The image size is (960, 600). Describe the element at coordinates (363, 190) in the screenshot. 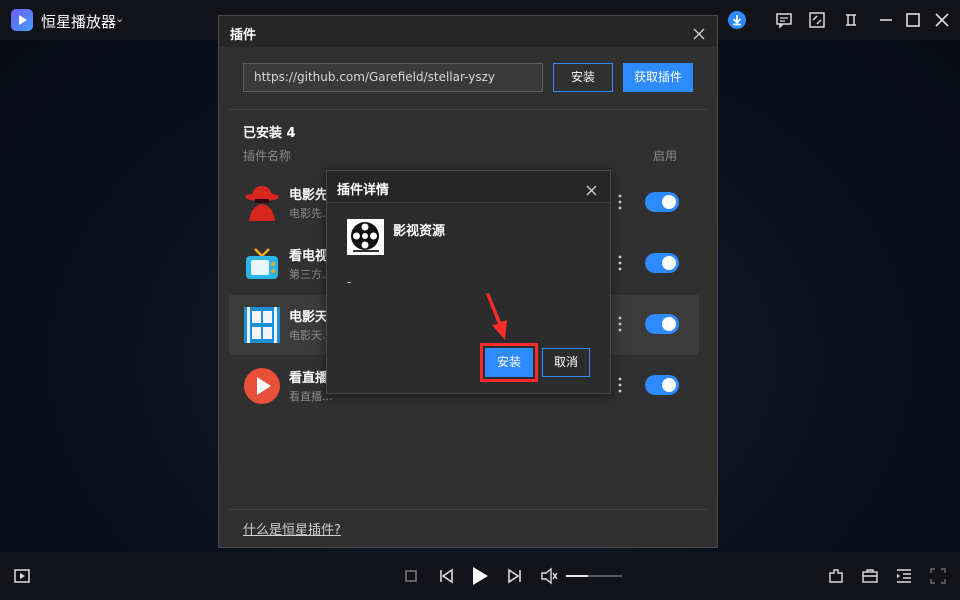

I see `dialog-title: 插件详情` at that location.